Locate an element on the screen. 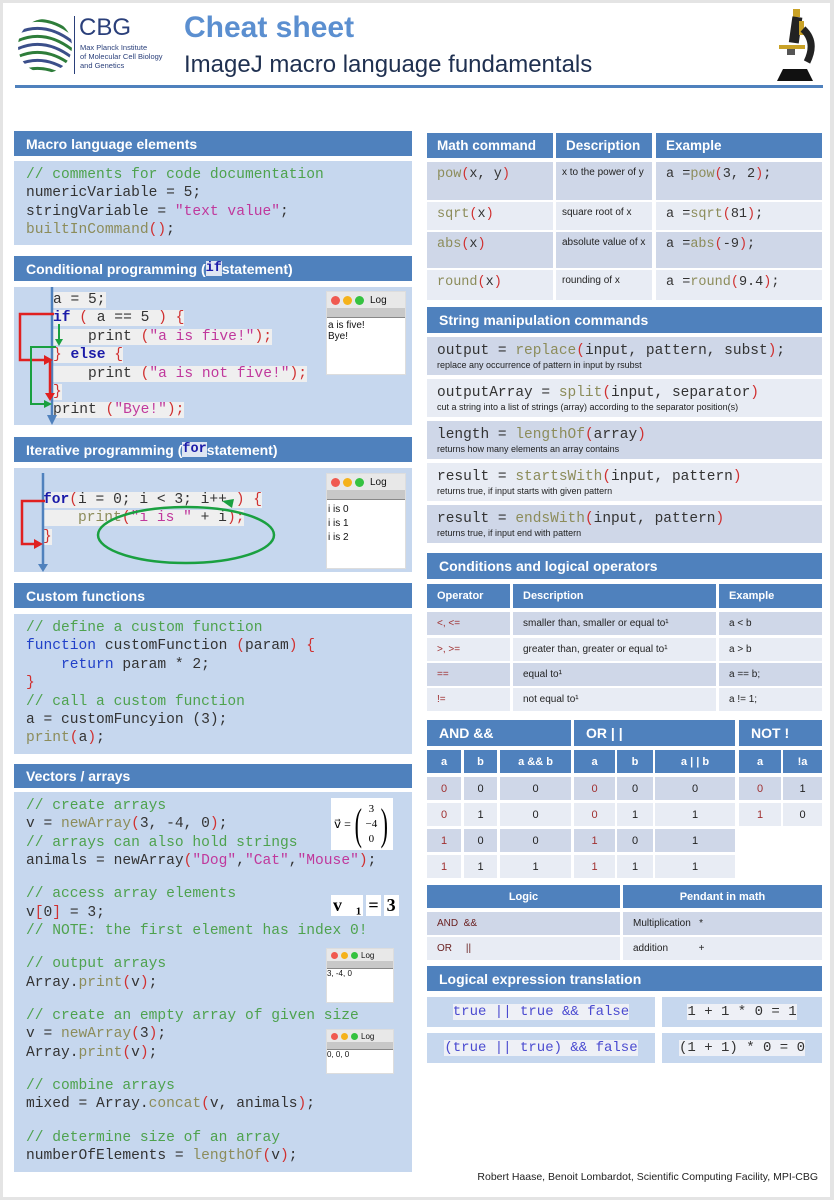 Image resolution: width=834 pixels, height=1200 pixels. code-line: function customFunction (param) { is located at coordinates (170, 646).